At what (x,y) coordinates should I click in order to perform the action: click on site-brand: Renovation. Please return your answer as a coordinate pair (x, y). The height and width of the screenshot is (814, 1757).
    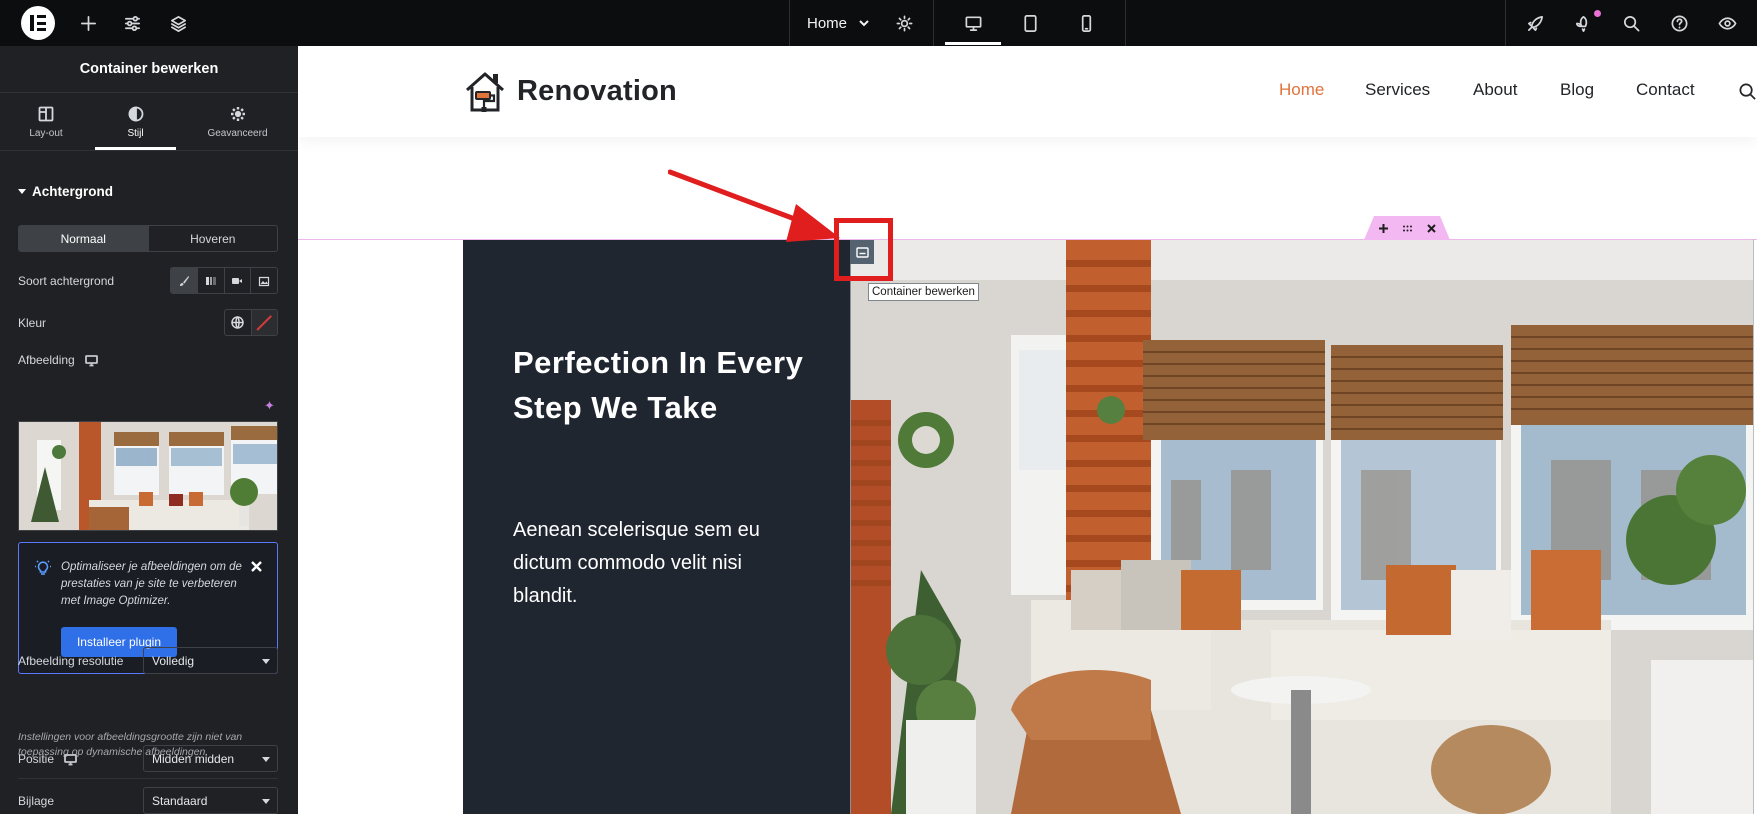
    Looking at the image, I should click on (570, 91).